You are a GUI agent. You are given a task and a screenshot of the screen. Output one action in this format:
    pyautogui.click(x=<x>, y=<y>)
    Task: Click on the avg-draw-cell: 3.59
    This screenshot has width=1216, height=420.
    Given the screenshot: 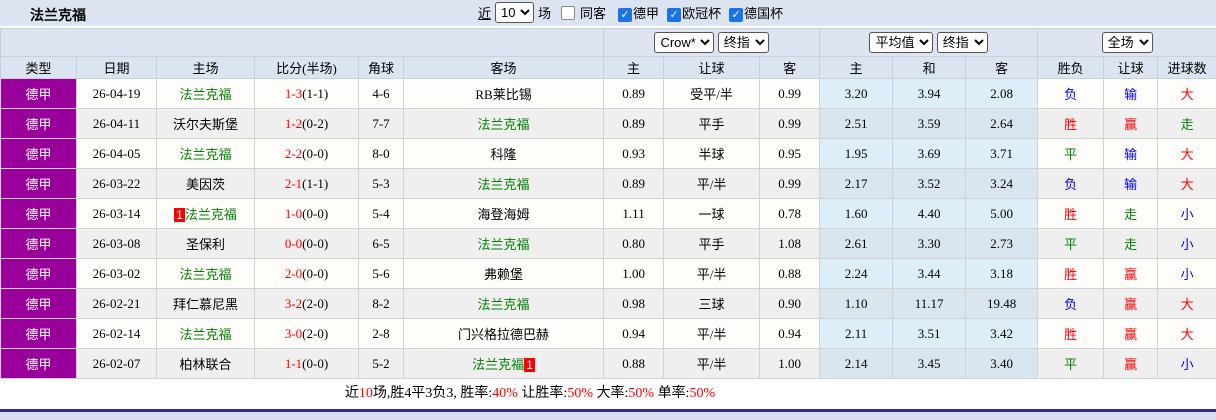 What is the action you would take?
    pyautogui.click(x=929, y=124)
    